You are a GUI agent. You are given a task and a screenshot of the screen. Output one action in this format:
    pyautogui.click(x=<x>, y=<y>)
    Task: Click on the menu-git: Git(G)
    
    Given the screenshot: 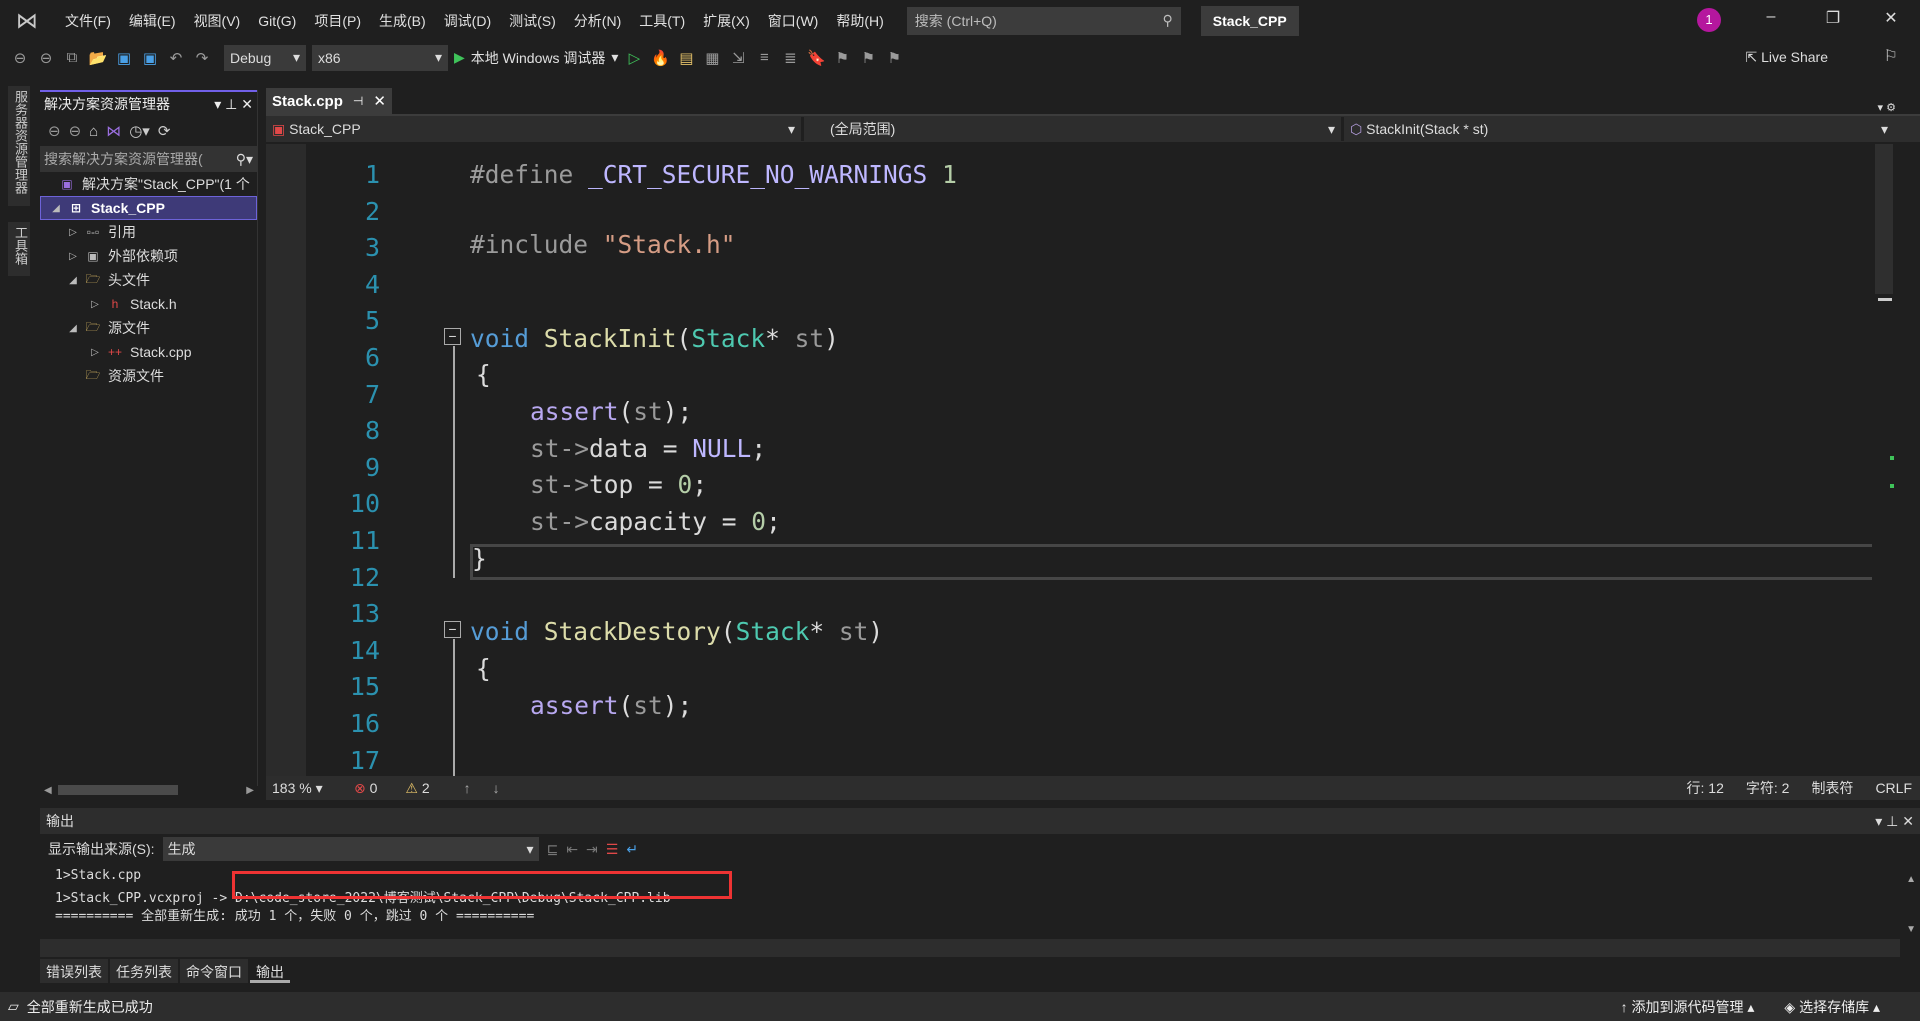 What is the action you would take?
    pyautogui.click(x=277, y=21)
    